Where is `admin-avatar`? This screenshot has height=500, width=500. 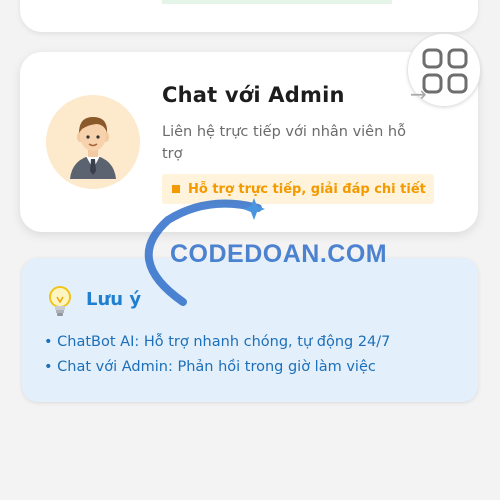
admin-avatar is located at coordinates (93, 142).